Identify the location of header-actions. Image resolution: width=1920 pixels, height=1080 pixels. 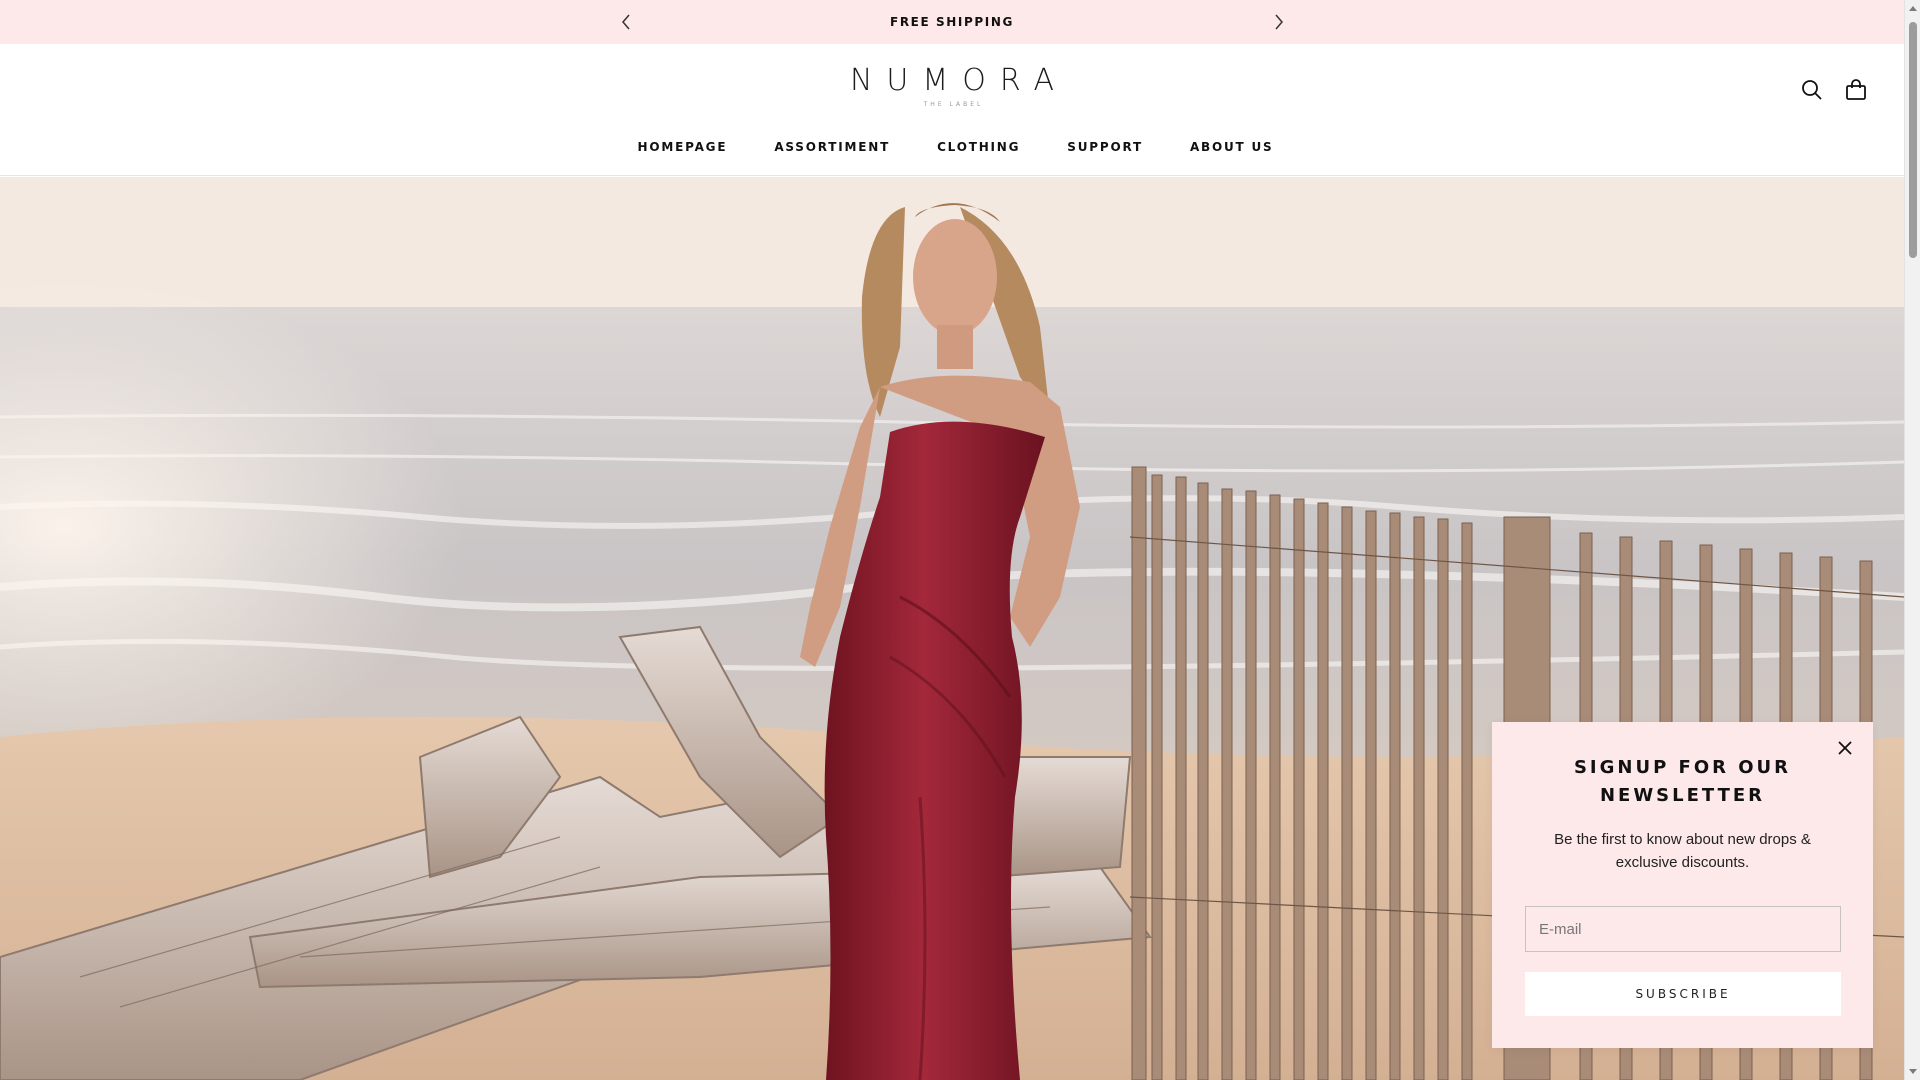
(1834, 90).